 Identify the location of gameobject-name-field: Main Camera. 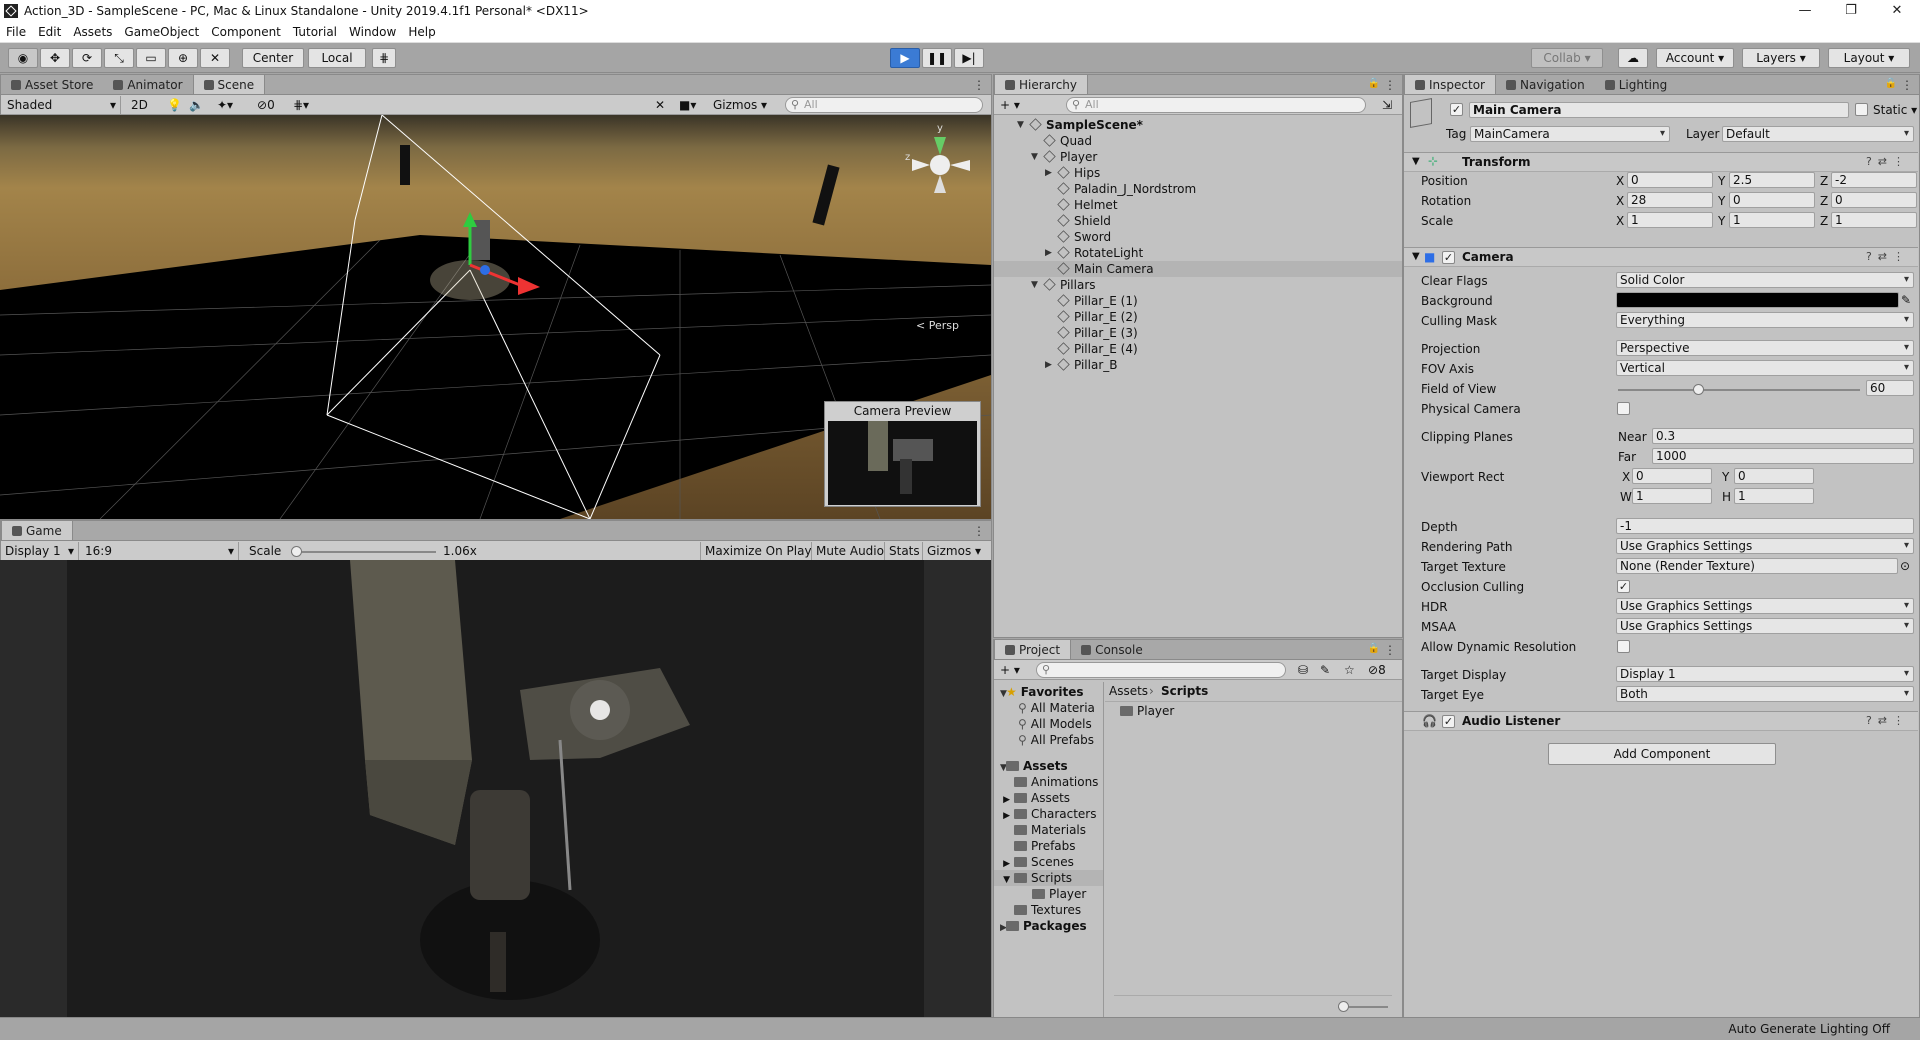
(1659, 110).